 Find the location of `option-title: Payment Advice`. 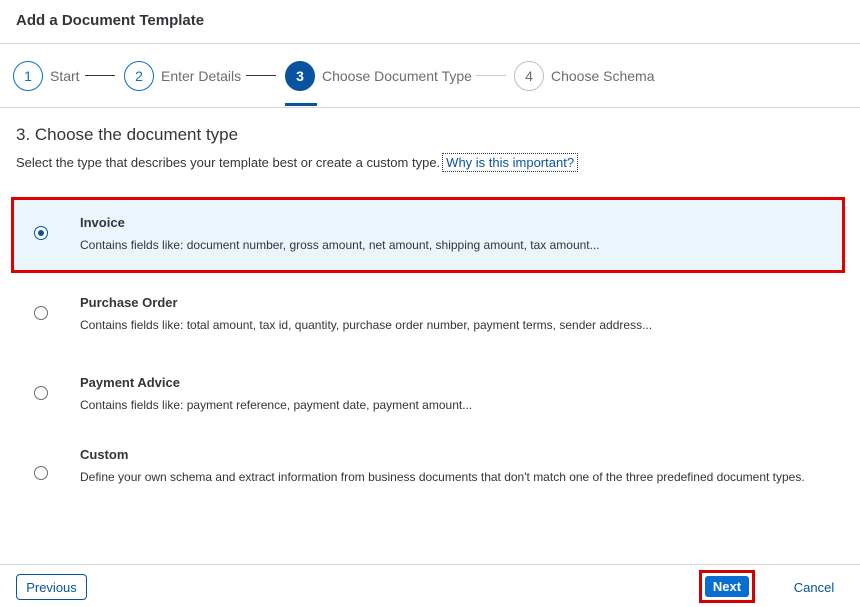

option-title: Payment Advice is located at coordinates (130, 382).